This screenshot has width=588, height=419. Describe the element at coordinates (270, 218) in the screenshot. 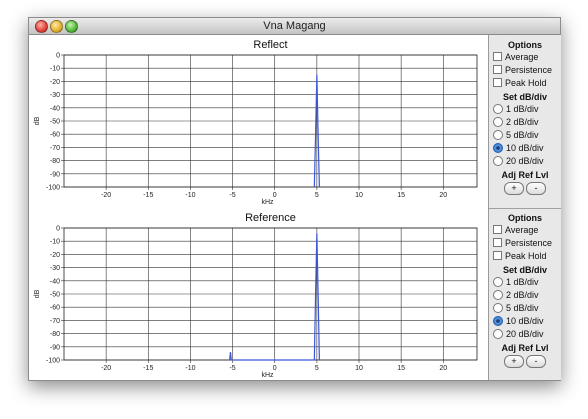

I see `chart-title: Reference` at that location.